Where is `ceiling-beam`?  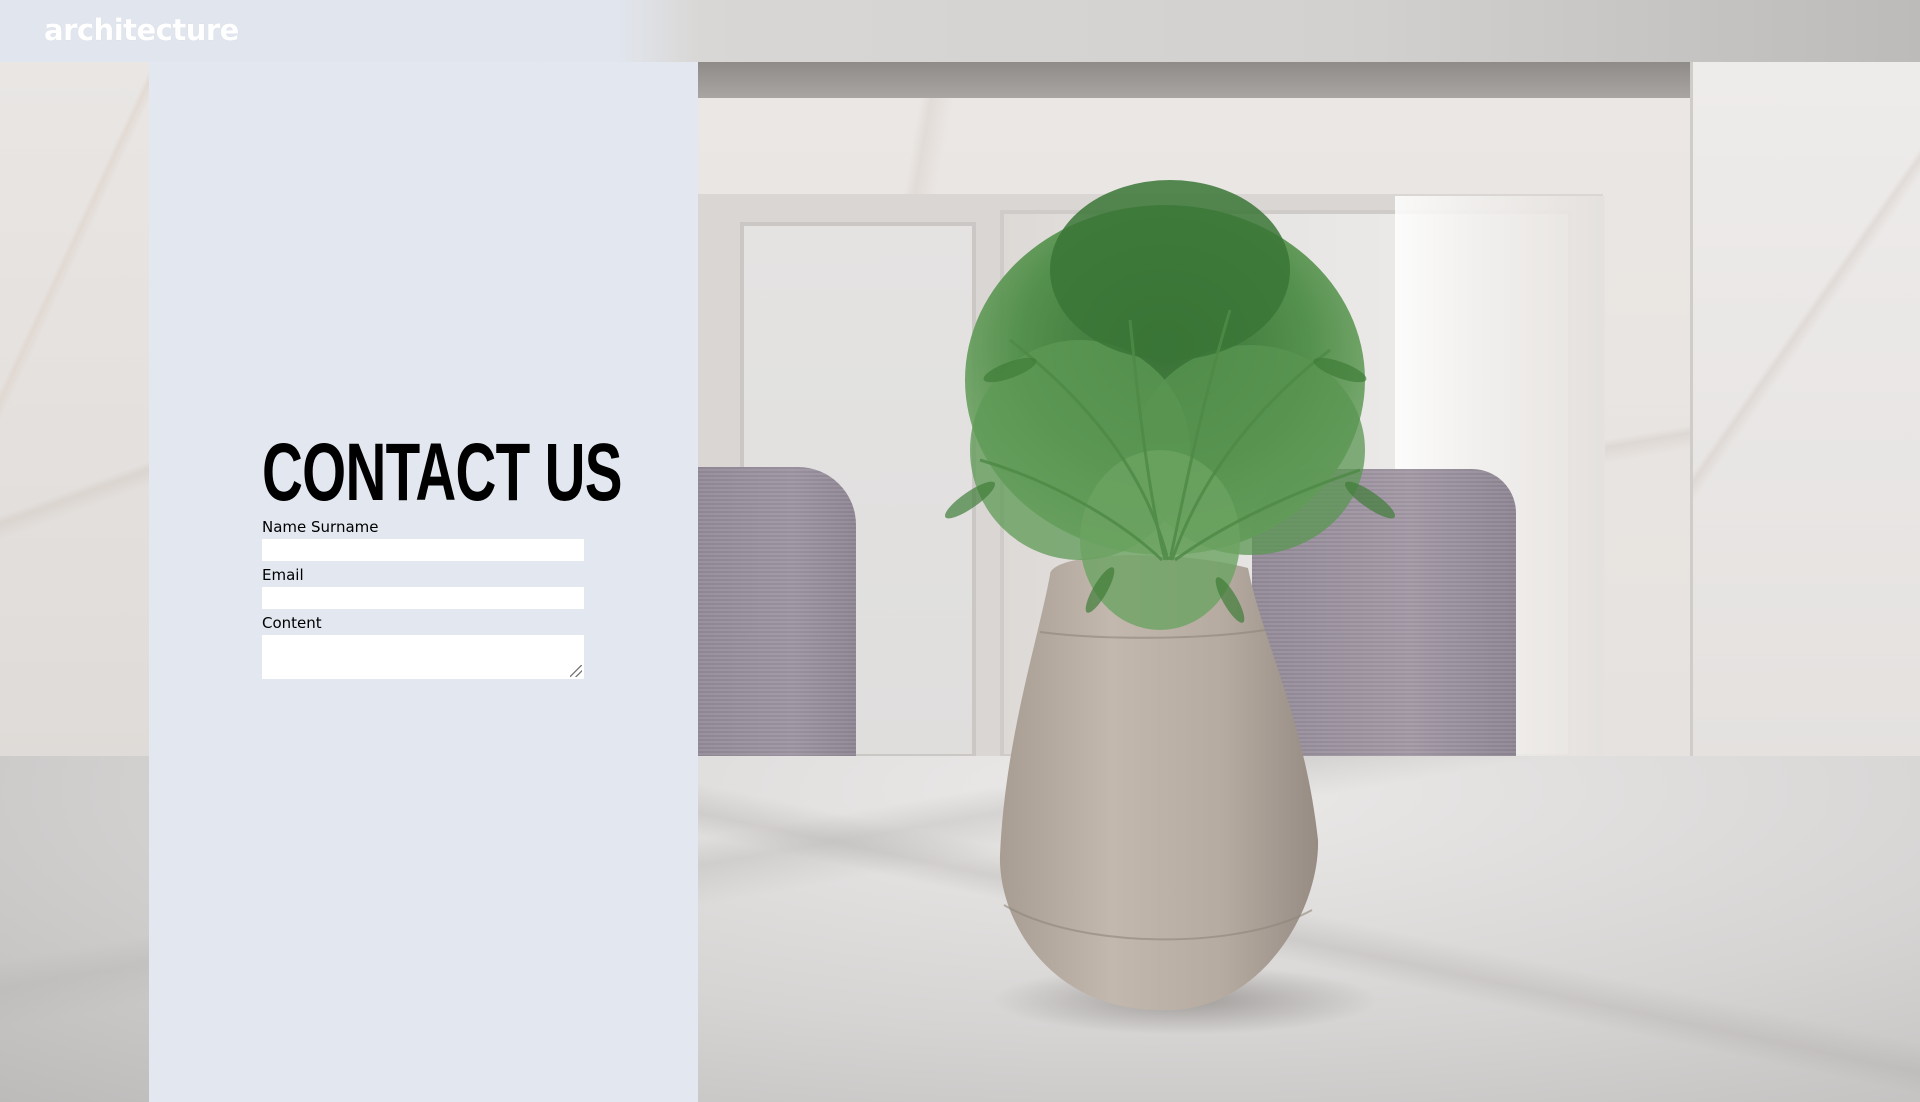 ceiling-beam is located at coordinates (1195, 80).